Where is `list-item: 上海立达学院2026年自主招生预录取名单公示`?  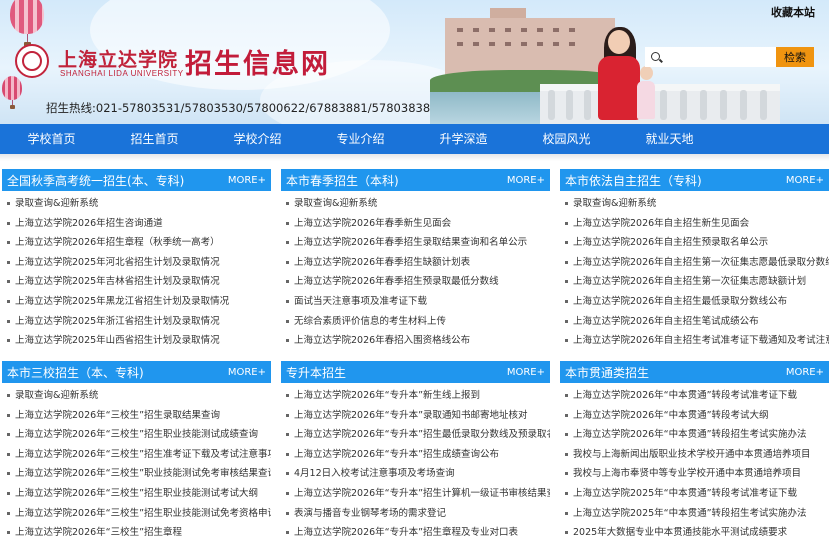 list-item: 上海立达学院2026年自主招生预录取名单公示 is located at coordinates (694, 243).